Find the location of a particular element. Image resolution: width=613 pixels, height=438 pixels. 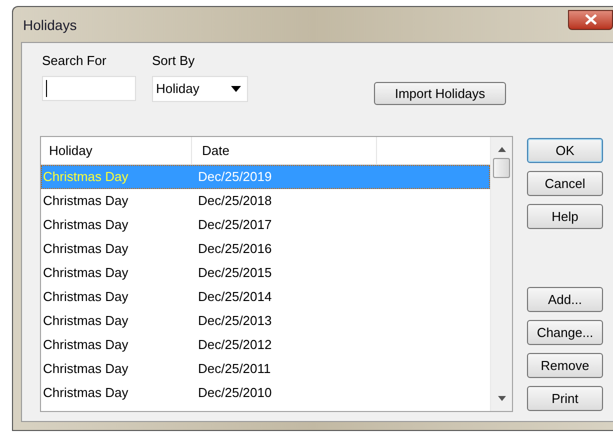

scrollbar is located at coordinates (501, 274).